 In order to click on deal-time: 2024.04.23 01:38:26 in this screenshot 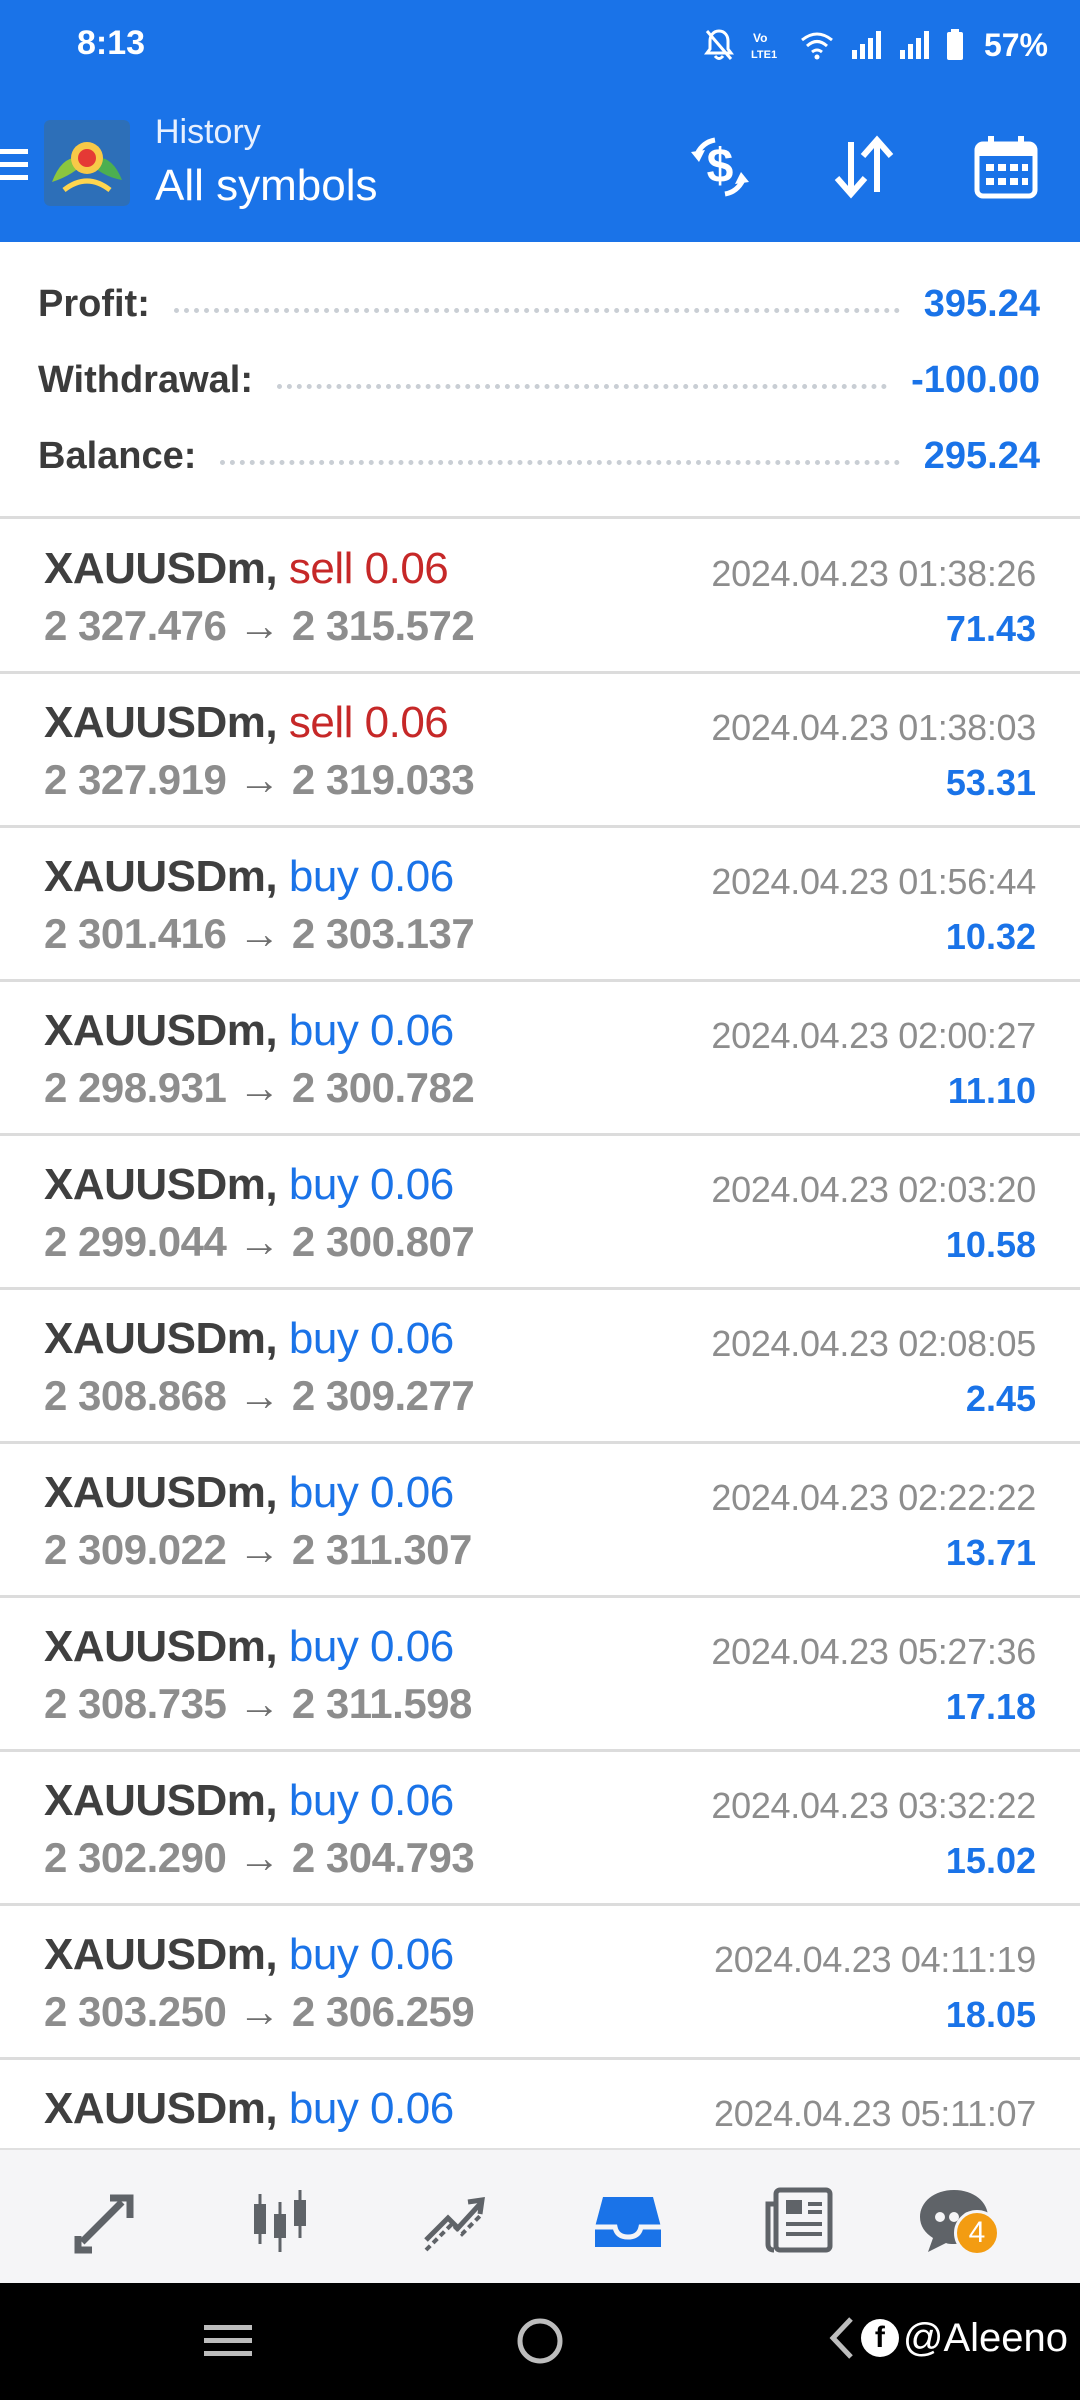, I will do `click(873, 573)`.